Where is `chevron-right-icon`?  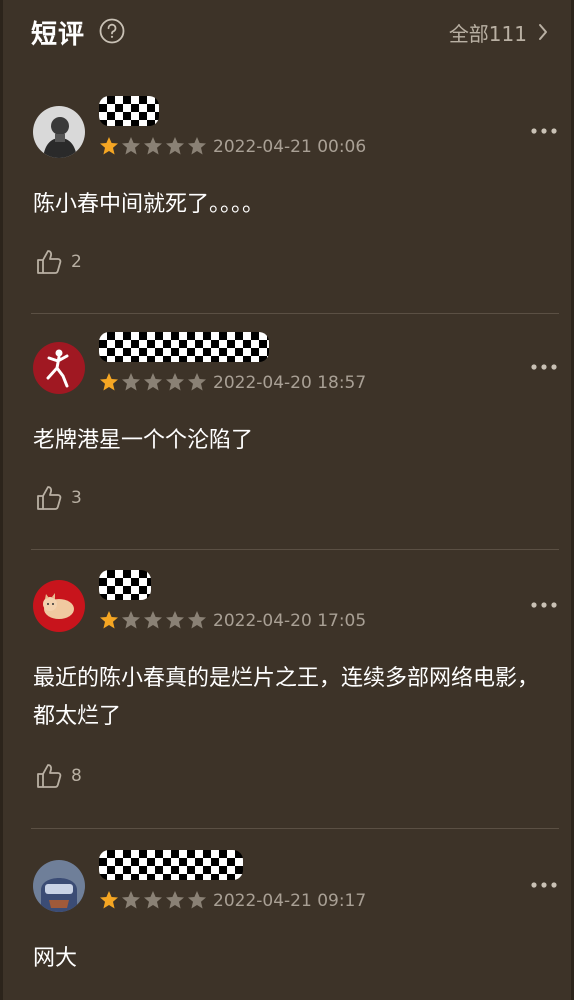 chevron-right-icon is located at coordinates (543, 32).